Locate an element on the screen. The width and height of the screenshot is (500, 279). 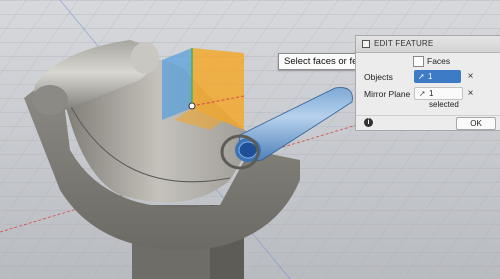
mirror-plane-clear-button: × is located at coordinates (470, 93).